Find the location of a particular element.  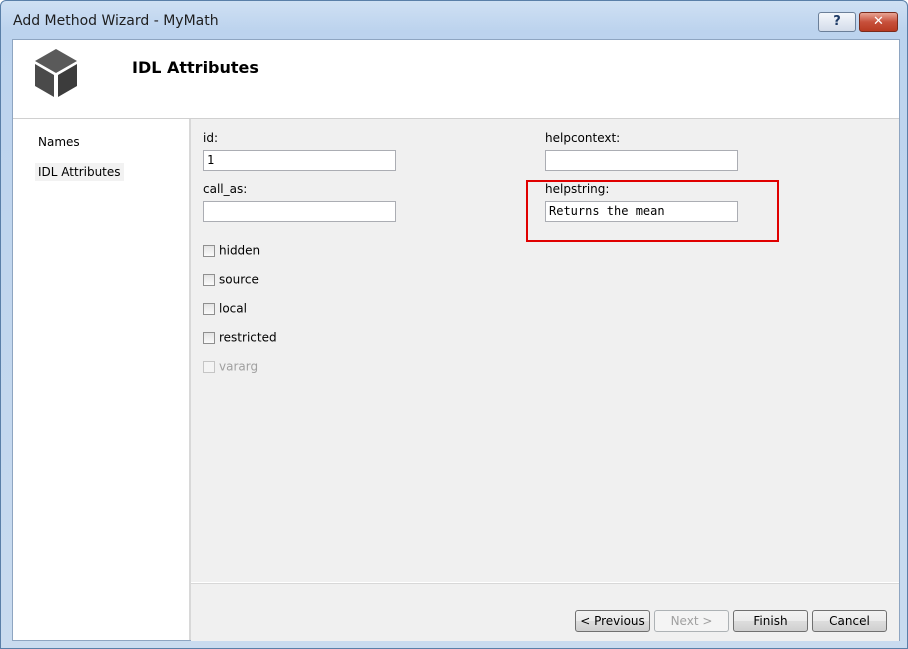

next-button: Next > is located at coordinates (691, 621).